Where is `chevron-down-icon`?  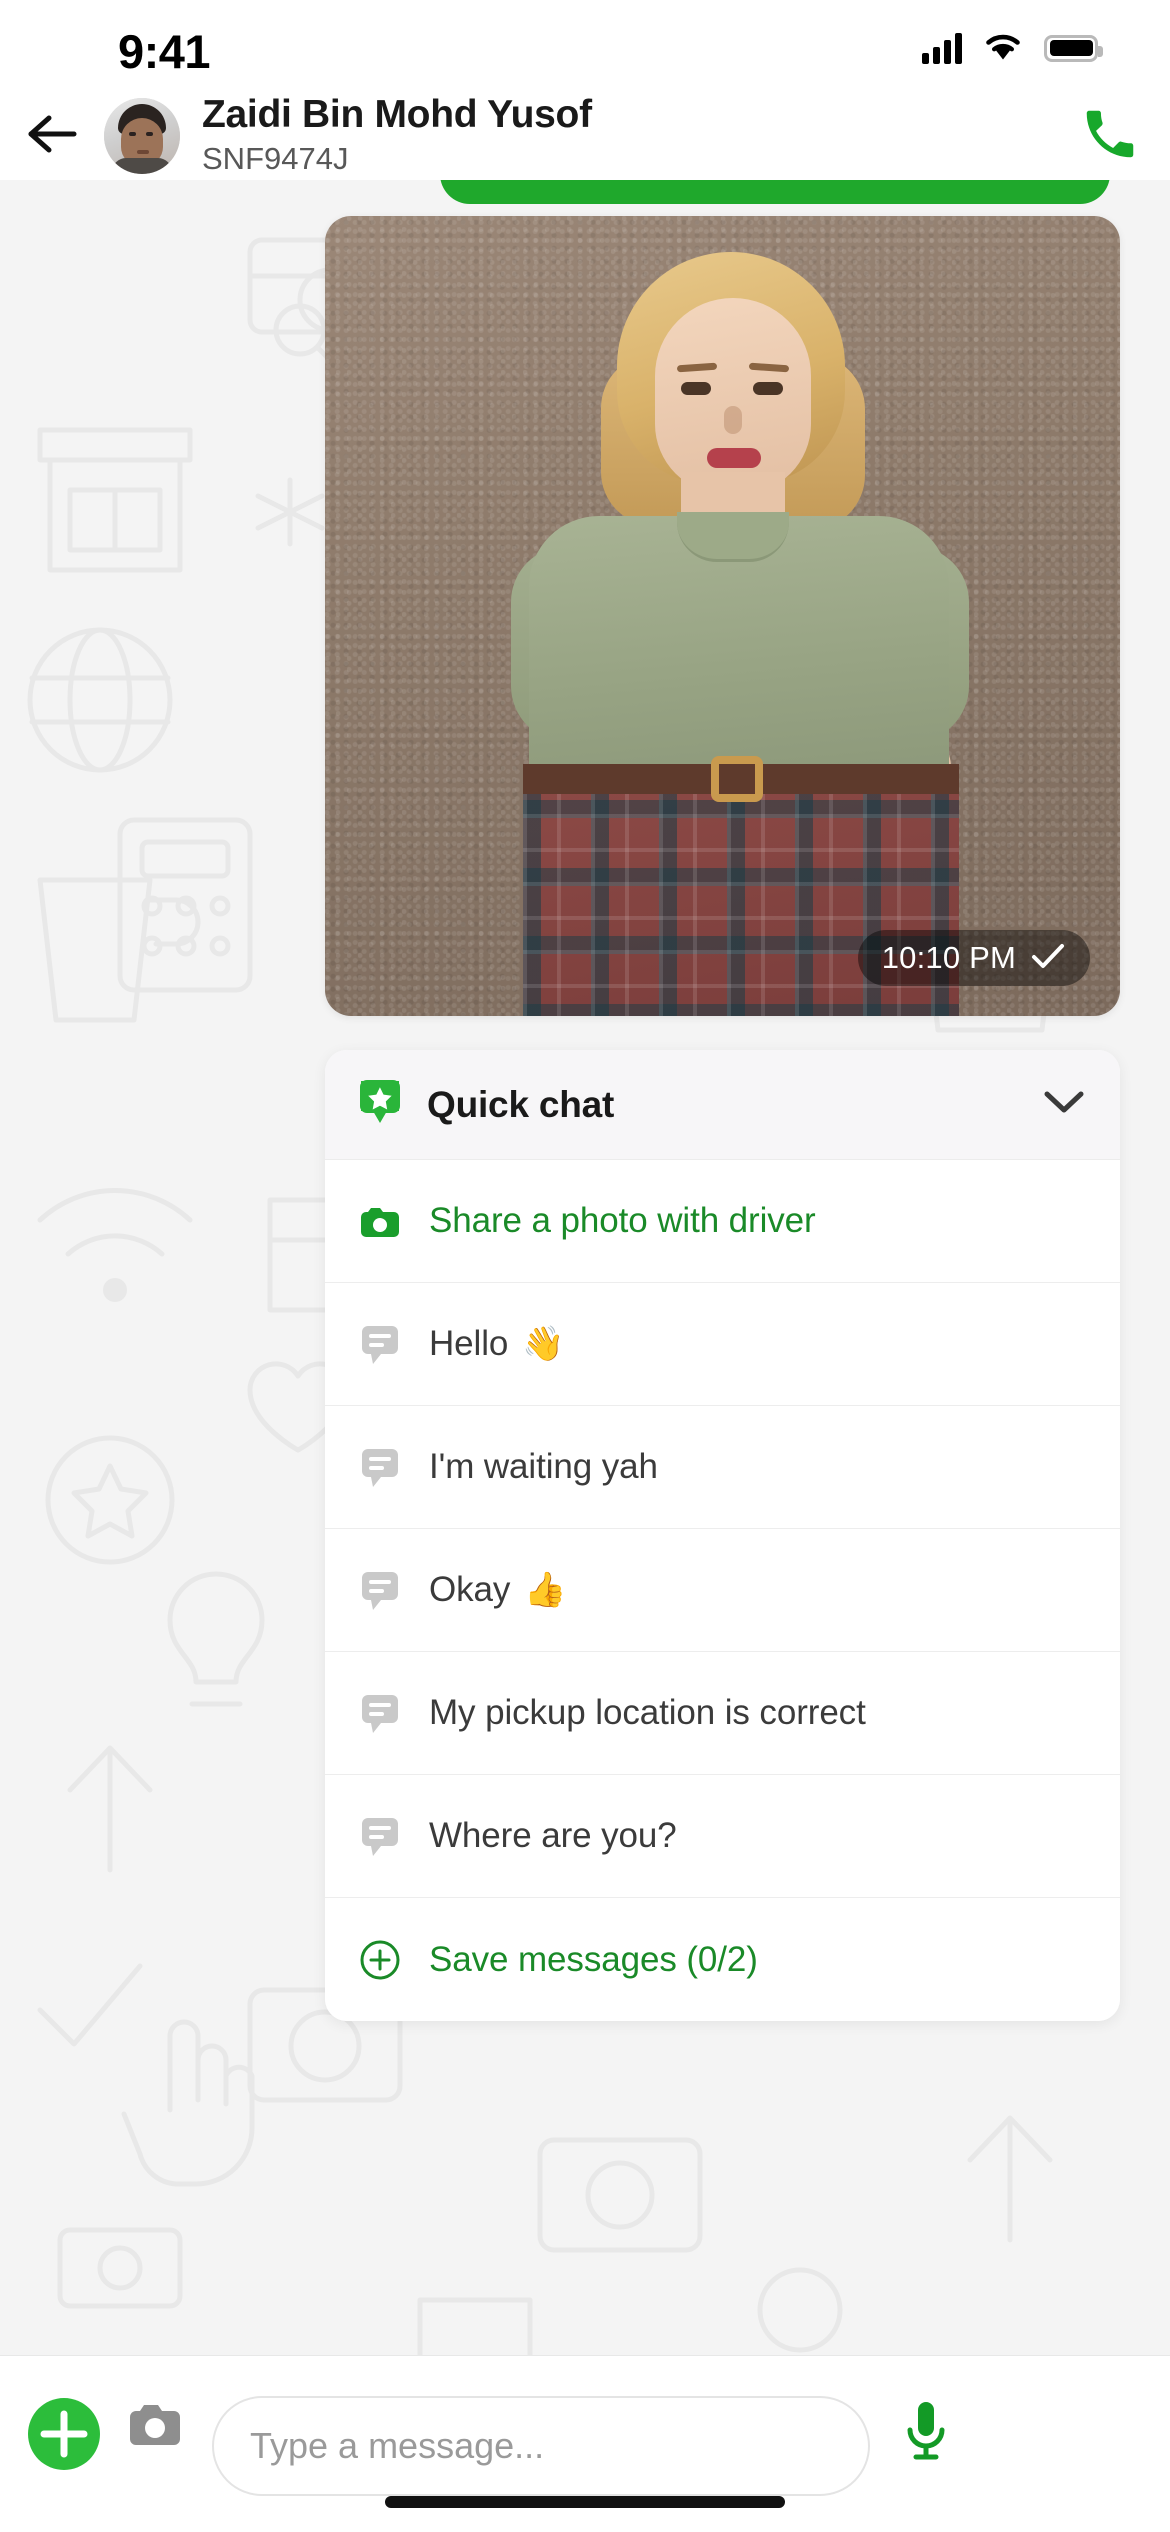
chevron-down-icon is located at coordinates (1064, 1104).